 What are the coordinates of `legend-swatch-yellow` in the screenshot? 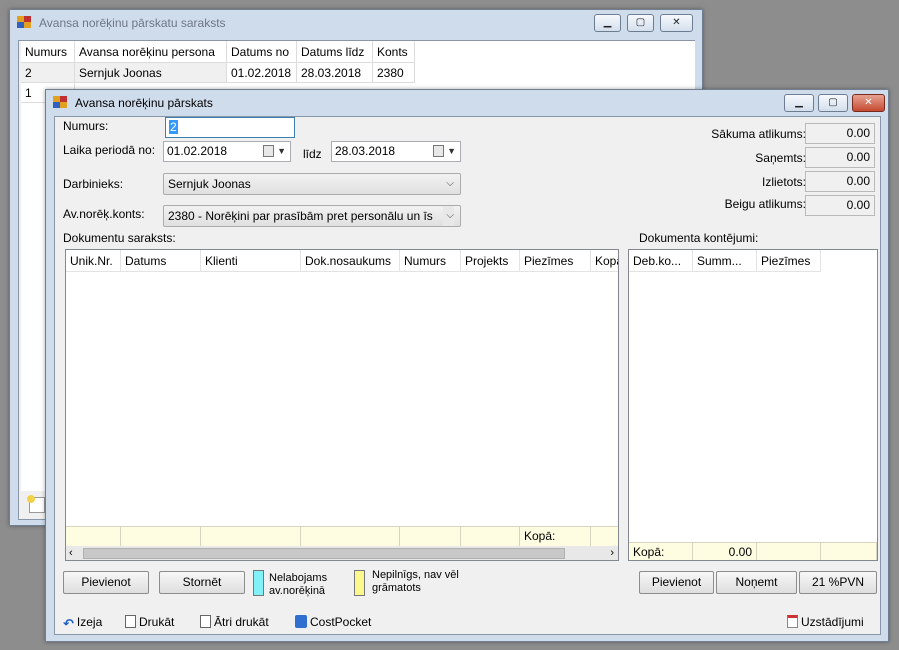 It's located at (359, 583).